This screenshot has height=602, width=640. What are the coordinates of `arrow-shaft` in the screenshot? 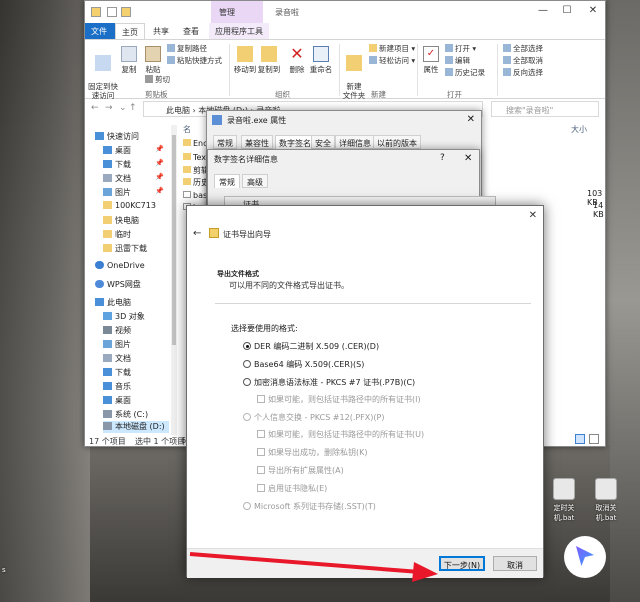 It's located at (305, 563).